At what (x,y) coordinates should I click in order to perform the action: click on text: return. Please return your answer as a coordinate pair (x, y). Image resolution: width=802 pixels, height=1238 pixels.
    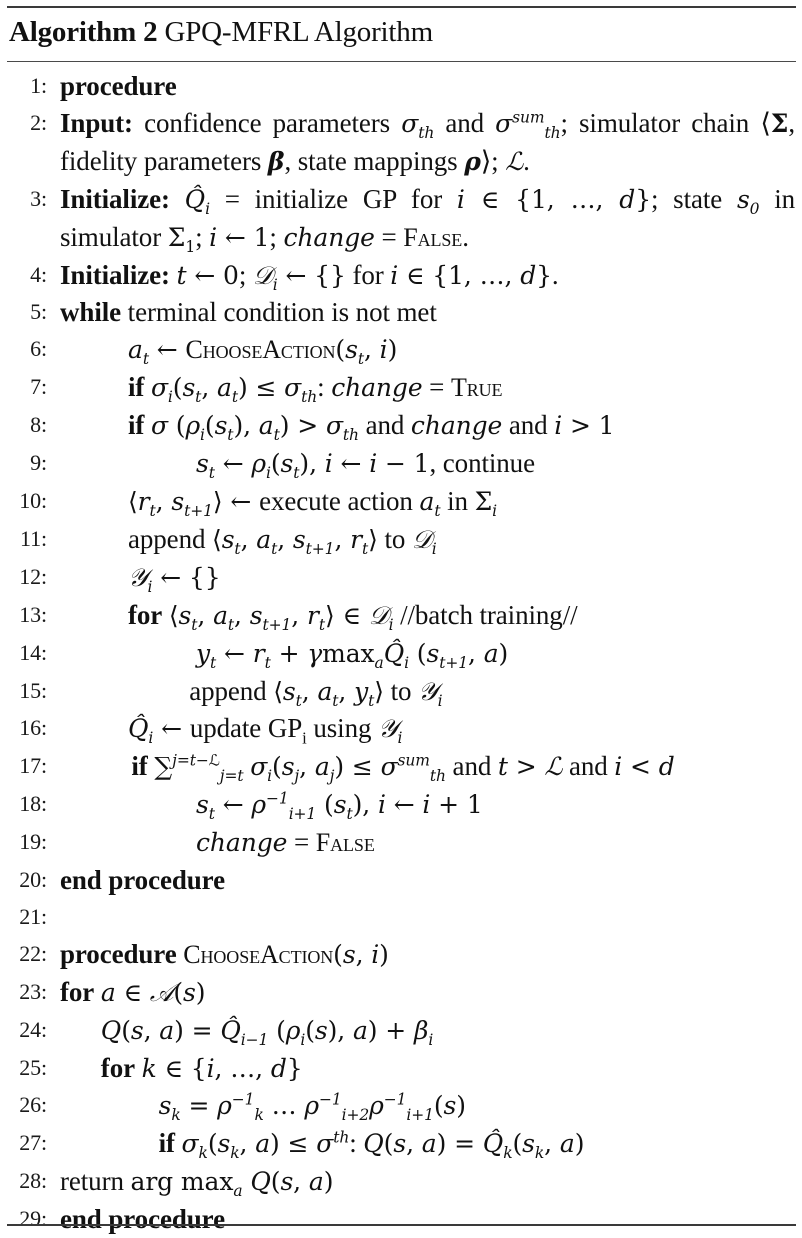
    Looking at the image, I should click on (95, 1181).